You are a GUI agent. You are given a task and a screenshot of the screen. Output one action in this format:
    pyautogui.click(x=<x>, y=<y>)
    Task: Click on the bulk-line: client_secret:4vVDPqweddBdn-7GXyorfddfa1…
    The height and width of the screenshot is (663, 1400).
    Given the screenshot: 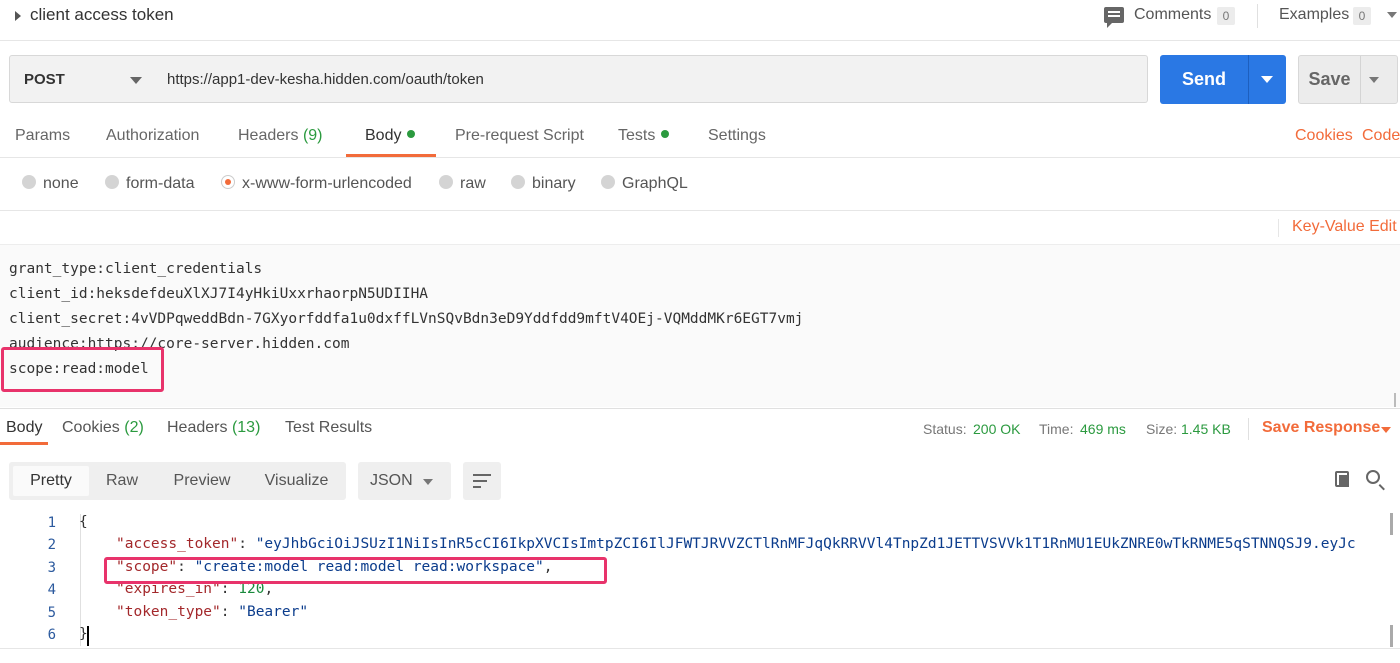 What is the action you would take?
    pyautogui.click(x=406, y=319)
    